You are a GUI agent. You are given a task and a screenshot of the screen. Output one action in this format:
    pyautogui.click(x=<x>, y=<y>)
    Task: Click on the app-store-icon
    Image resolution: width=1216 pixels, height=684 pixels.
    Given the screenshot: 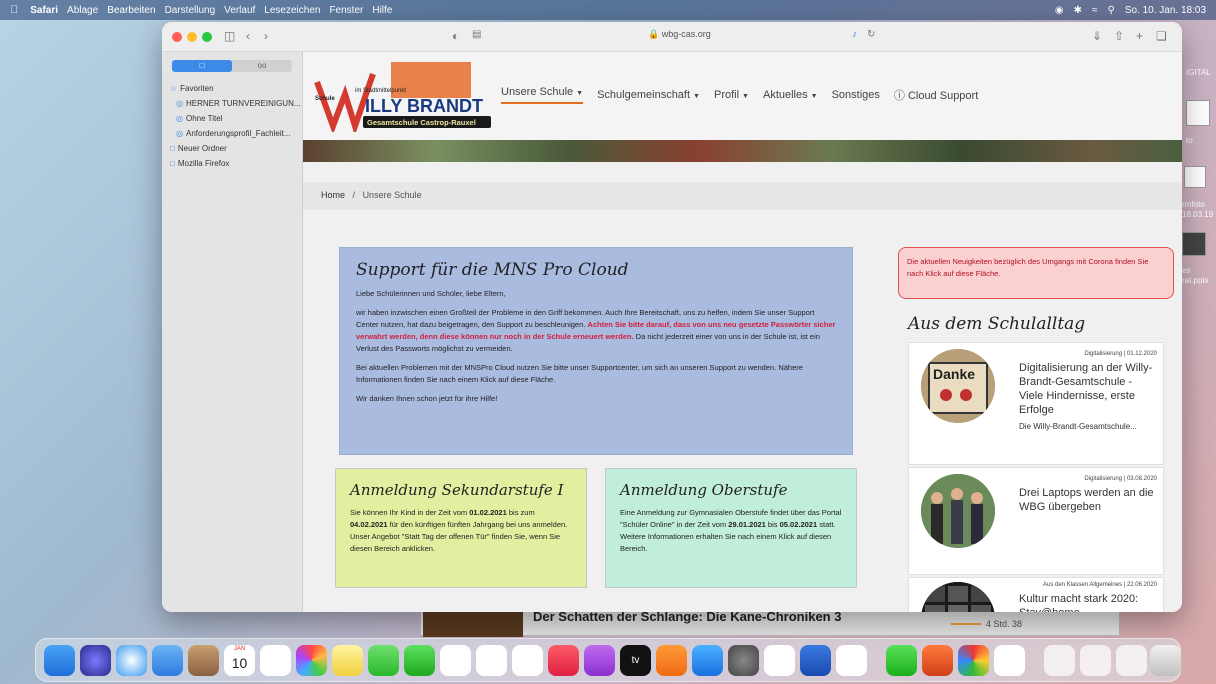 What is the action you would take?
    pyautogui.click(x=707, y=660)
    